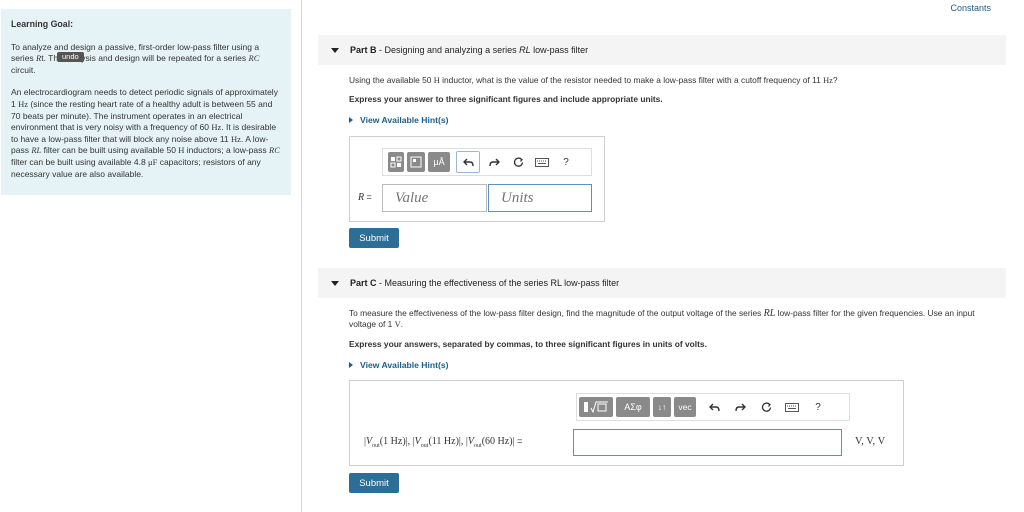 This screenshot has width=1024, height=512. What do you see at coordinates (70, 56) in the screenshot?
I see `undo-tooltip: undo` at bounding box center [70, 56].